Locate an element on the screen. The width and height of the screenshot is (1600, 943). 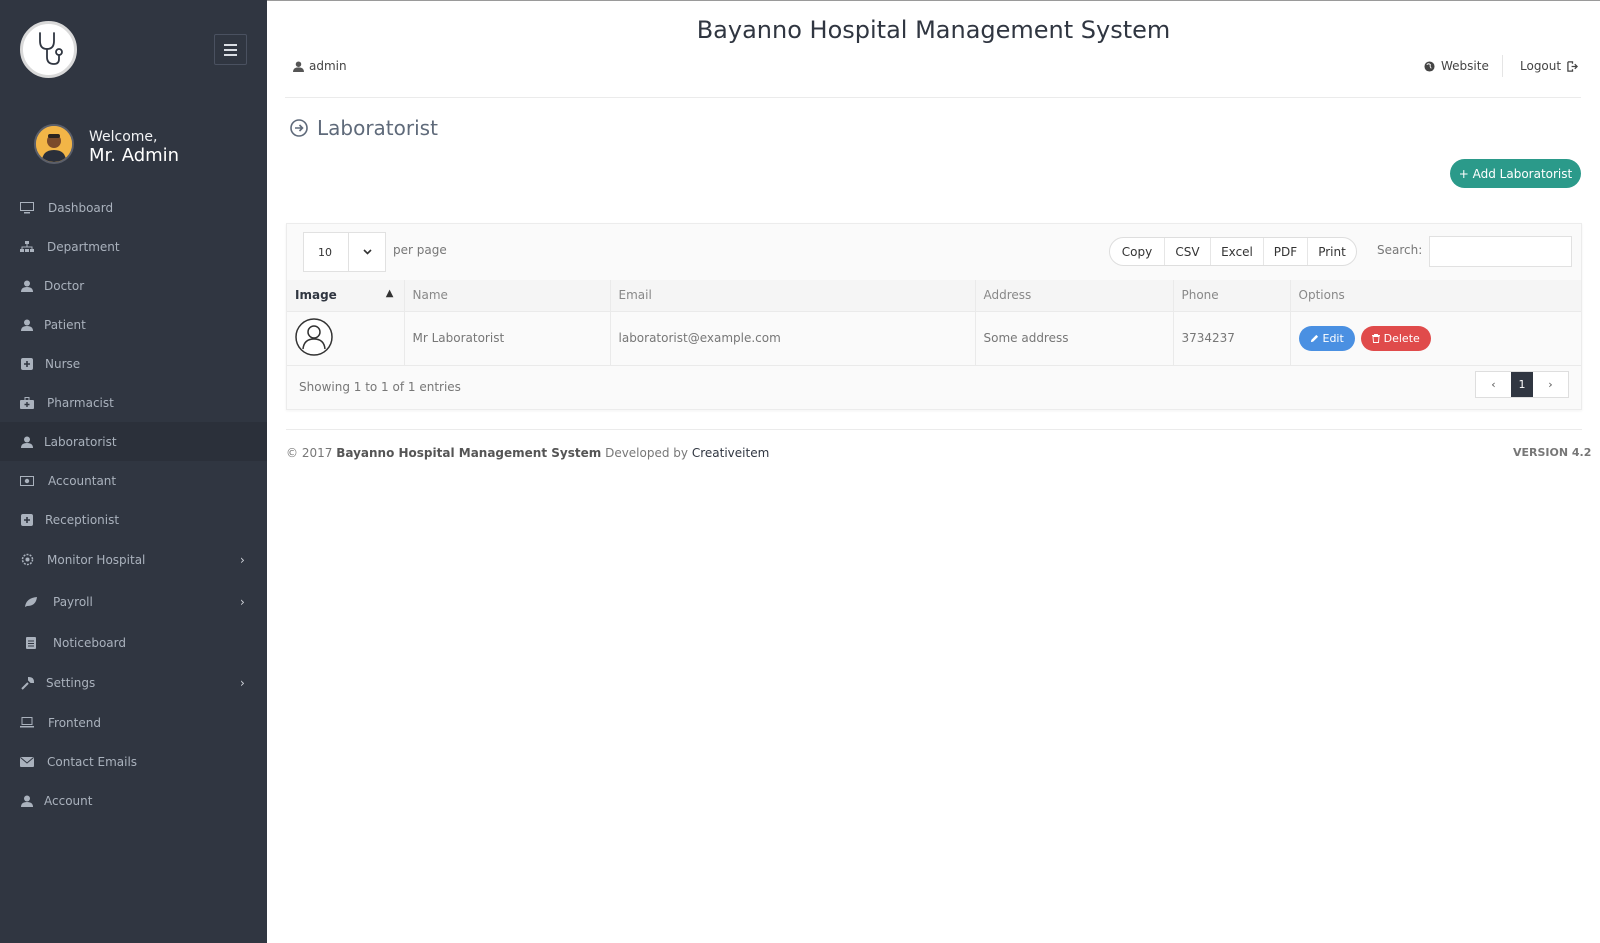
sidebar-item-account: Account is located at coordinates (133, 800).